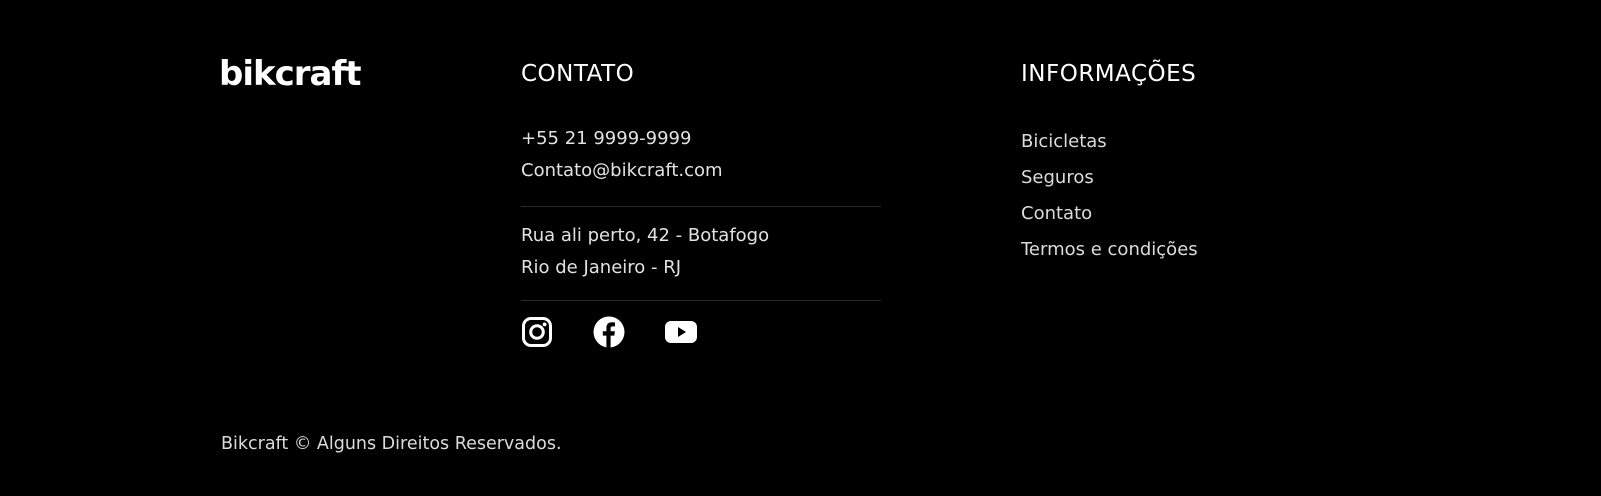 This screenshot has height=496, width=1601. I want to click on address-line-1: Rua ali perto, 42 - Botafogo, so click(645, 235).